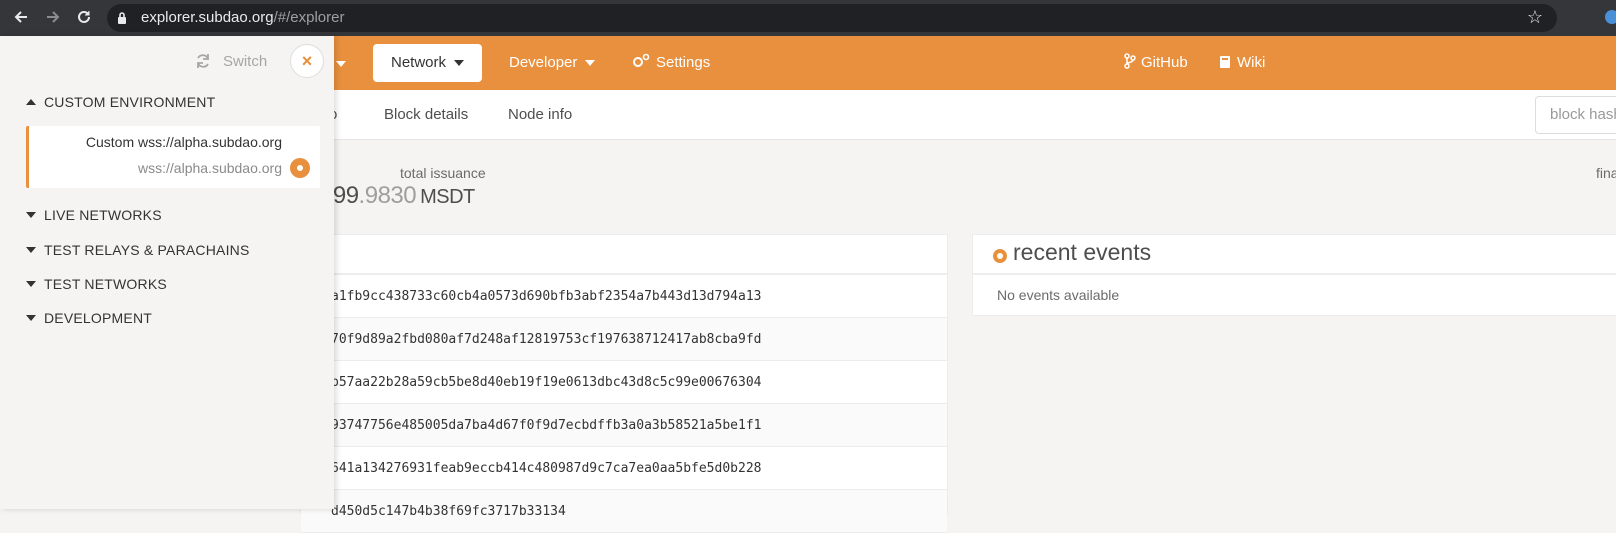 This screenshot has height=533, width=1616. What do you see at coordinates (1000, 256) in the screenshot?
I see `event-dot-icon` at bounding box center [1000, 256].